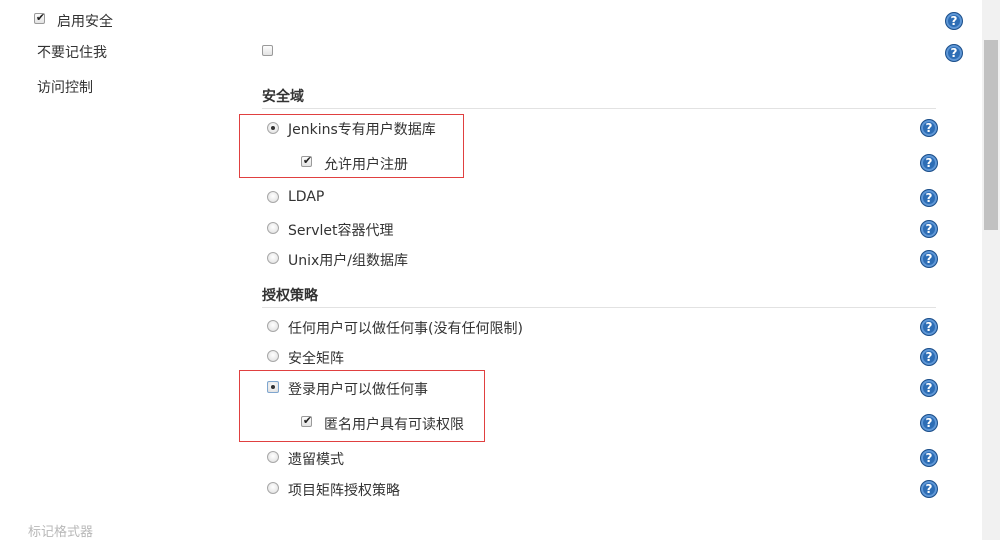 The height and width of the screenshot is (540, 1000). I want to click on highlight-box-auth, so click(362, 406).